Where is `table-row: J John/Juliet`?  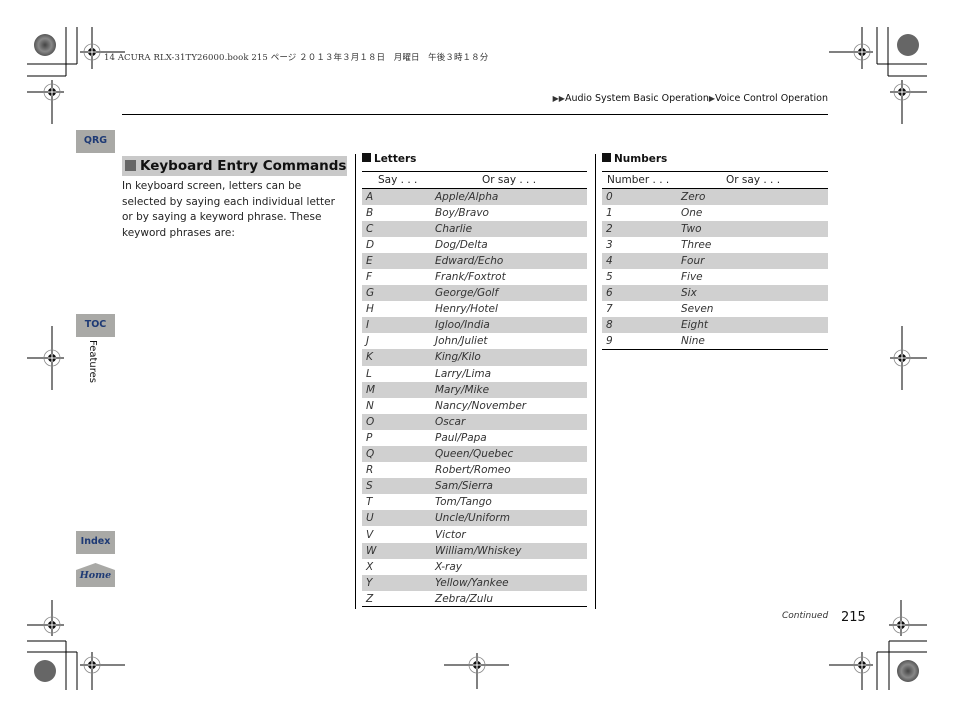
table-row: J John/Juliet is located at coordinates (474, 341).